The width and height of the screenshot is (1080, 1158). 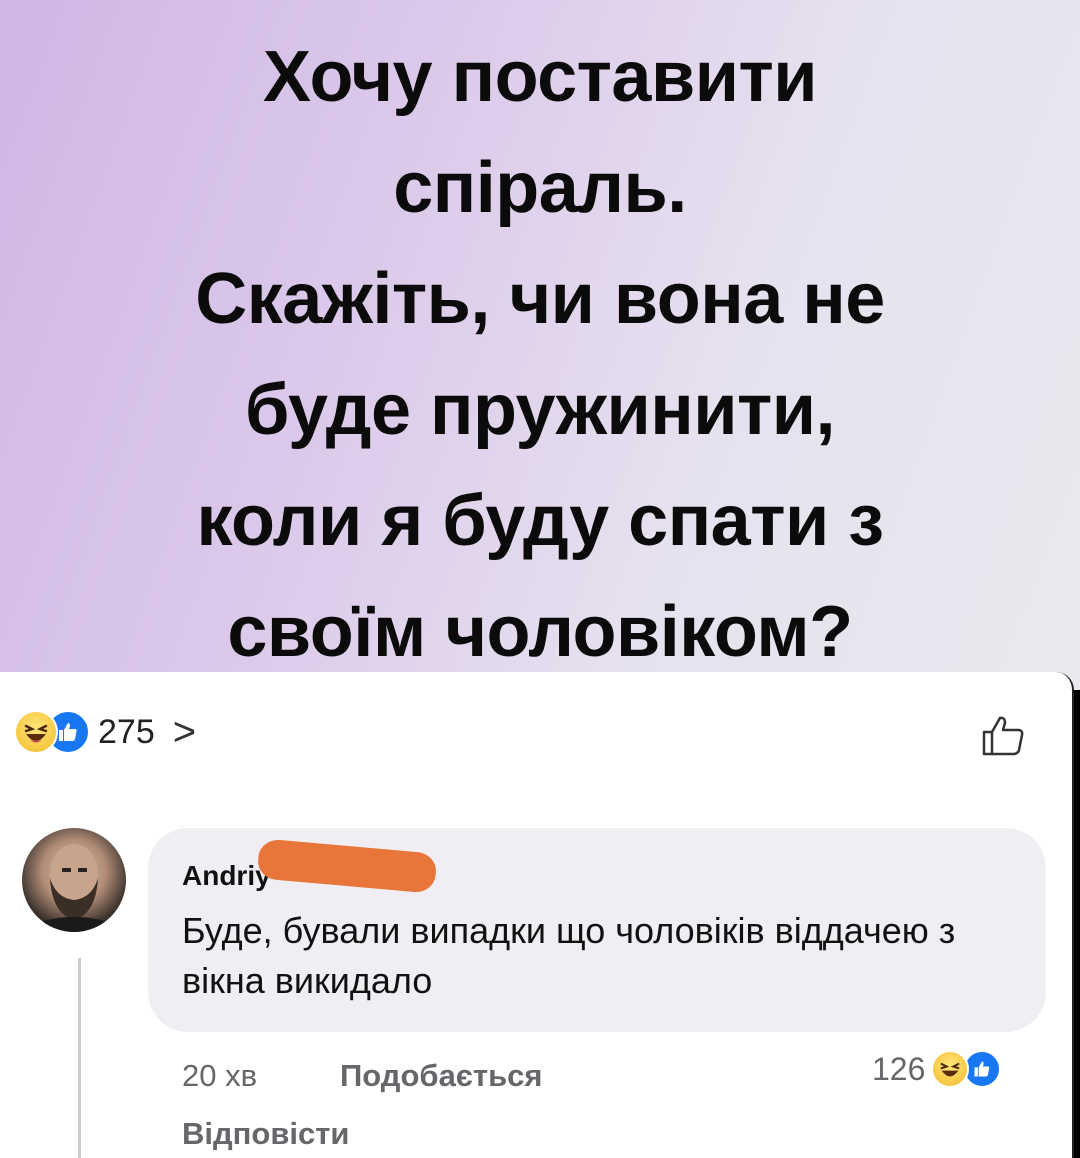 What do you see at coordinates (540, 299) in the screenshot?
I see `post-line: Скажіть, чи вона не` at bounding box center [540, 299].